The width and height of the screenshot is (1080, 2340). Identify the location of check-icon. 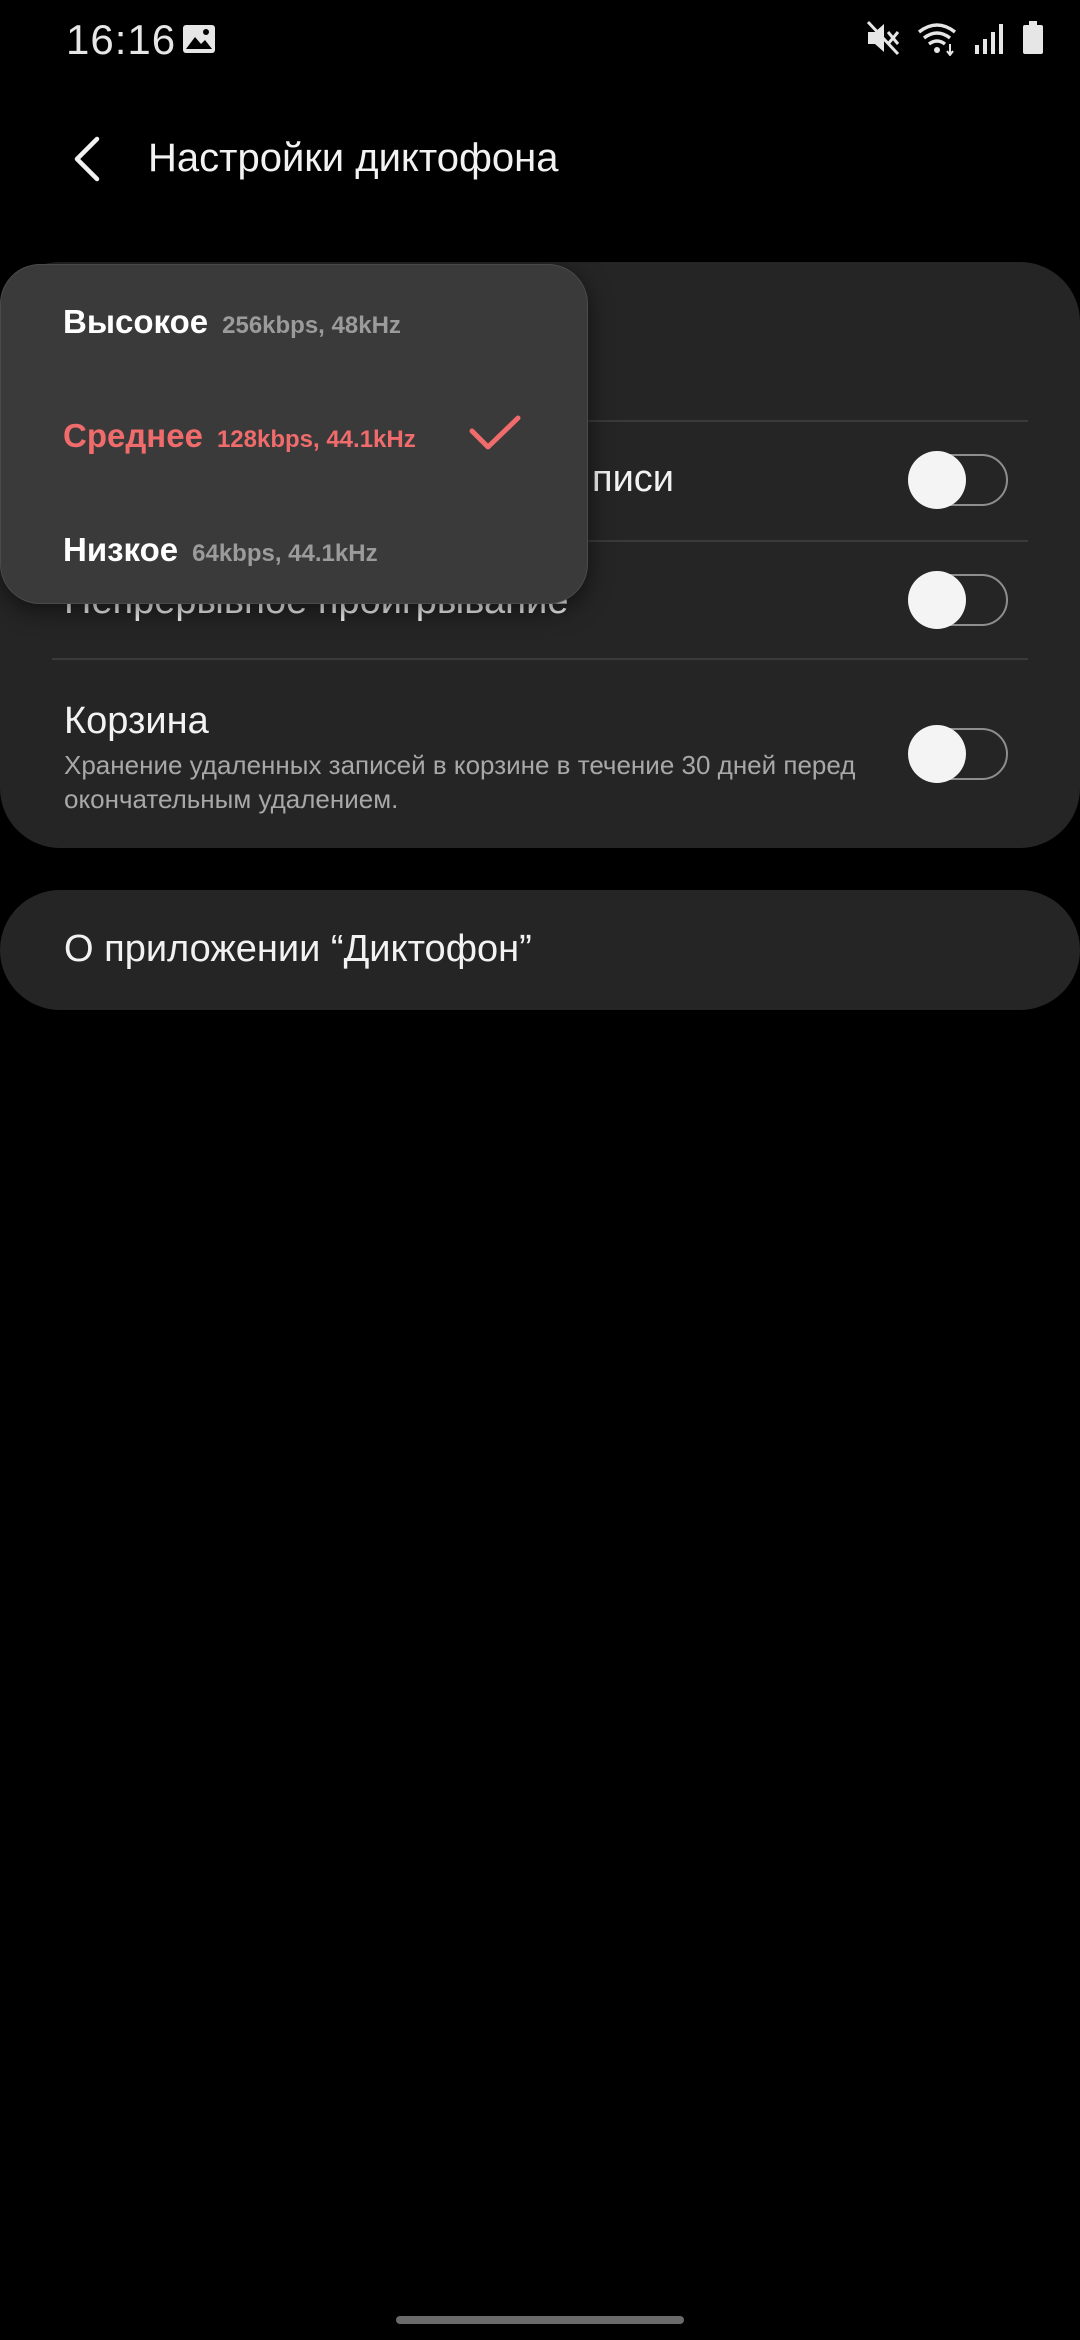
(495, 432).